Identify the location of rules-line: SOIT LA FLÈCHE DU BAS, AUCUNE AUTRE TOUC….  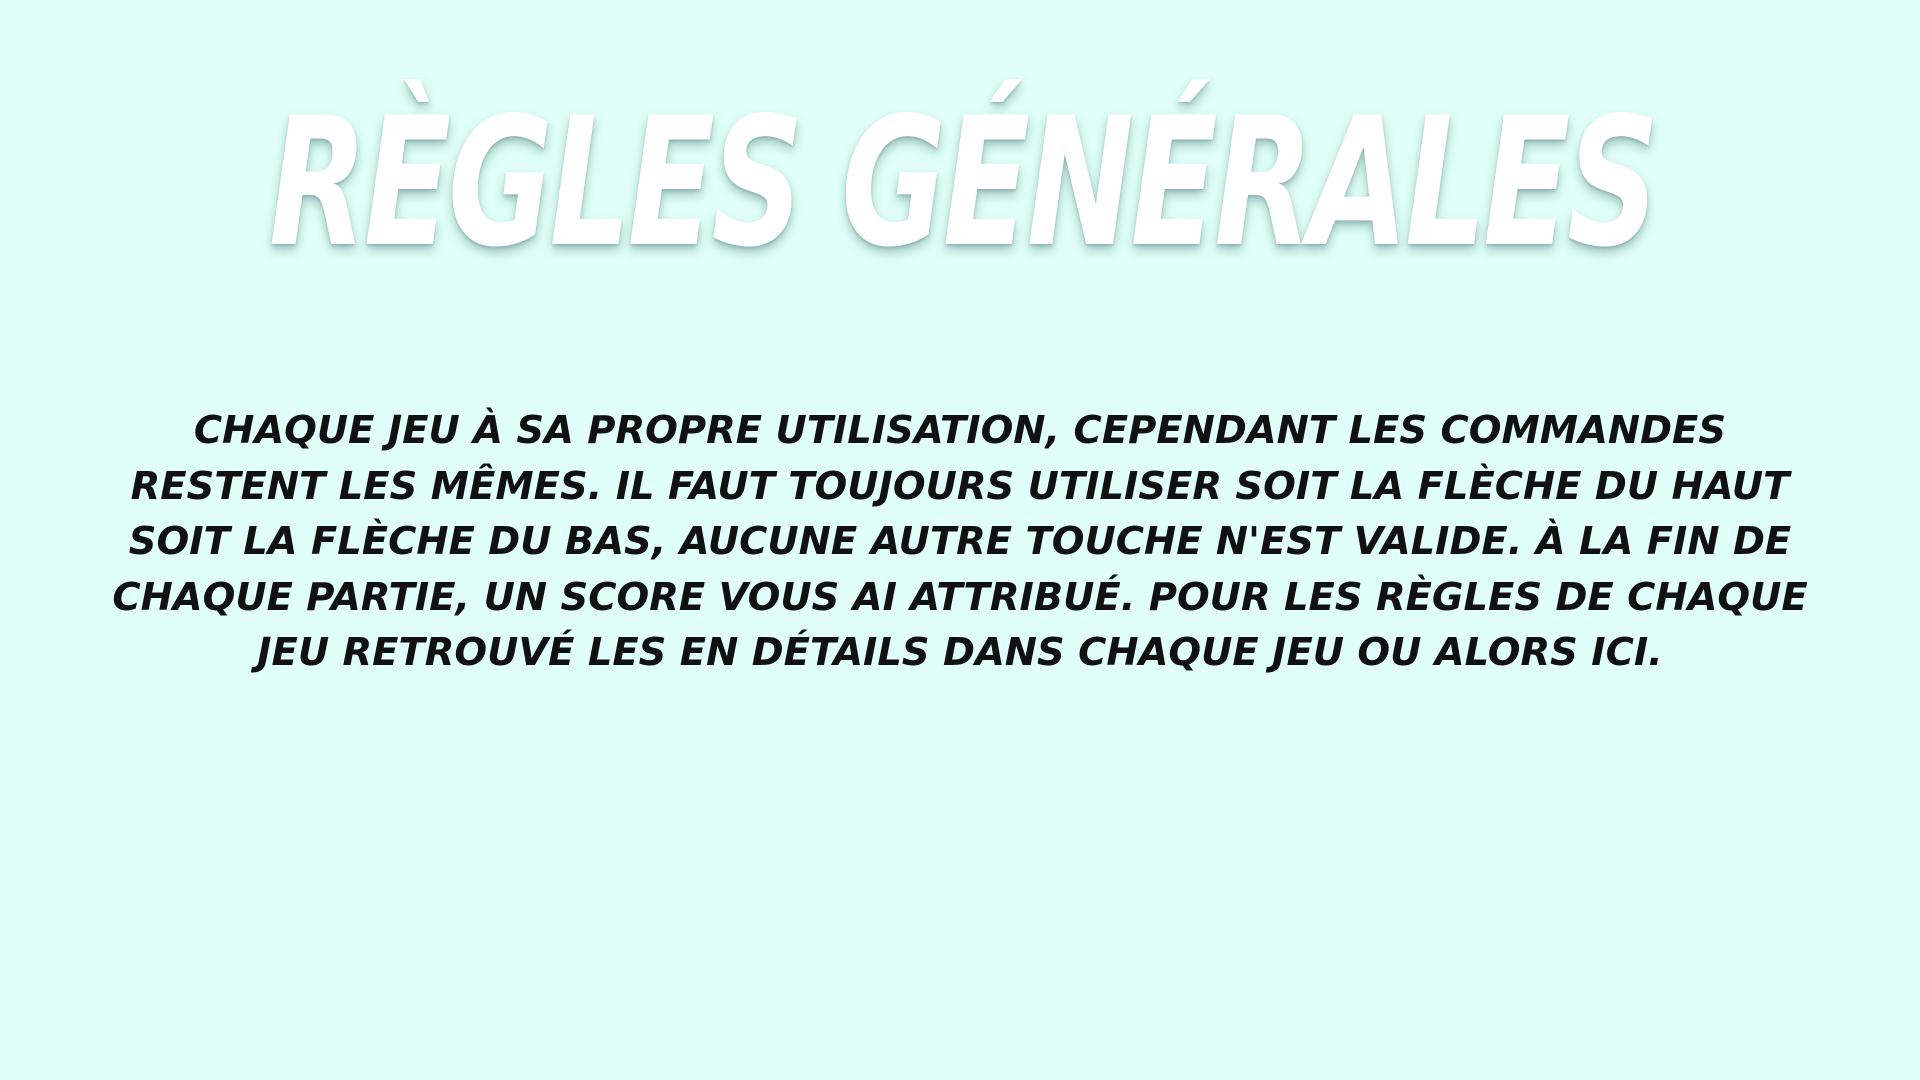
(960, 541).